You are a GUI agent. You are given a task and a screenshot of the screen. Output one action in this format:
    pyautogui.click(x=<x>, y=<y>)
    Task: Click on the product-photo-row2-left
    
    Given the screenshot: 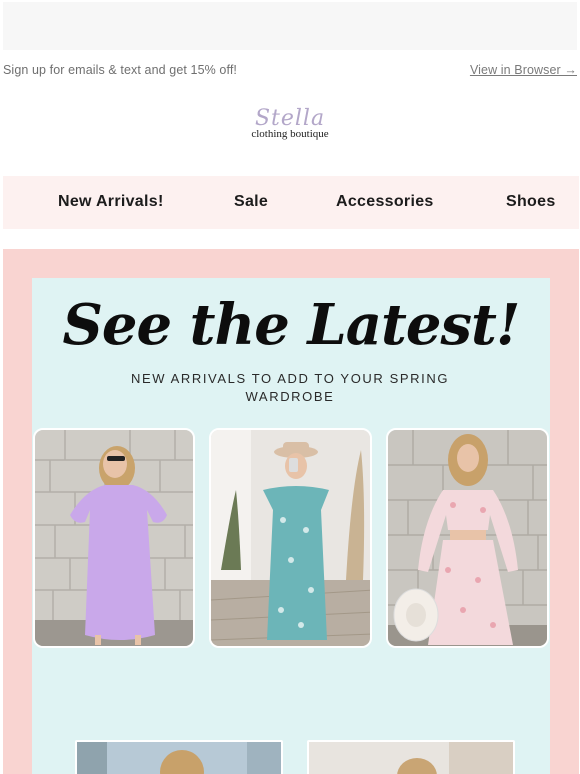 What is the action you would take?
    pyautogui.click(x=179, y=757)
    